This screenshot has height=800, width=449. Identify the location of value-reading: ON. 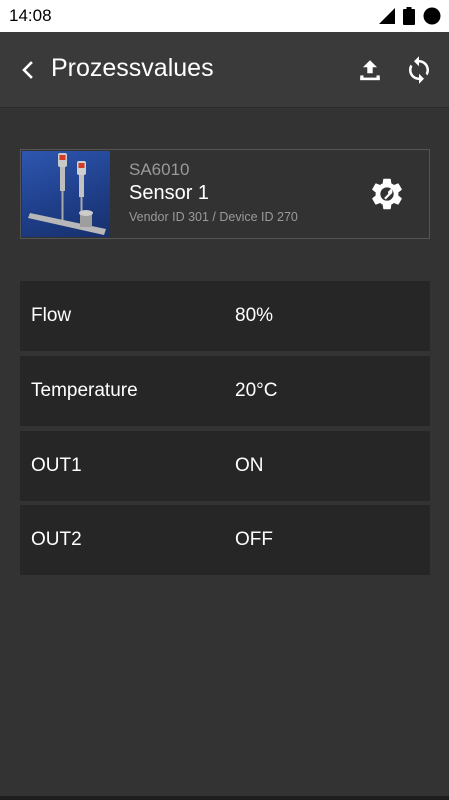
(249, 465).